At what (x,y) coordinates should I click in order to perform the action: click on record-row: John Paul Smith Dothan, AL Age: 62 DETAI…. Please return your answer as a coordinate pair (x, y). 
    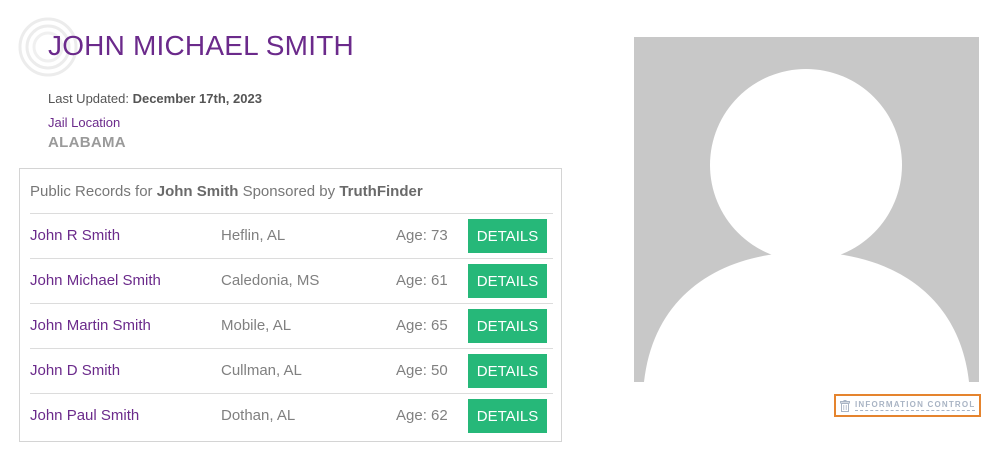
    Looking at the image, I should click on (291, 415).